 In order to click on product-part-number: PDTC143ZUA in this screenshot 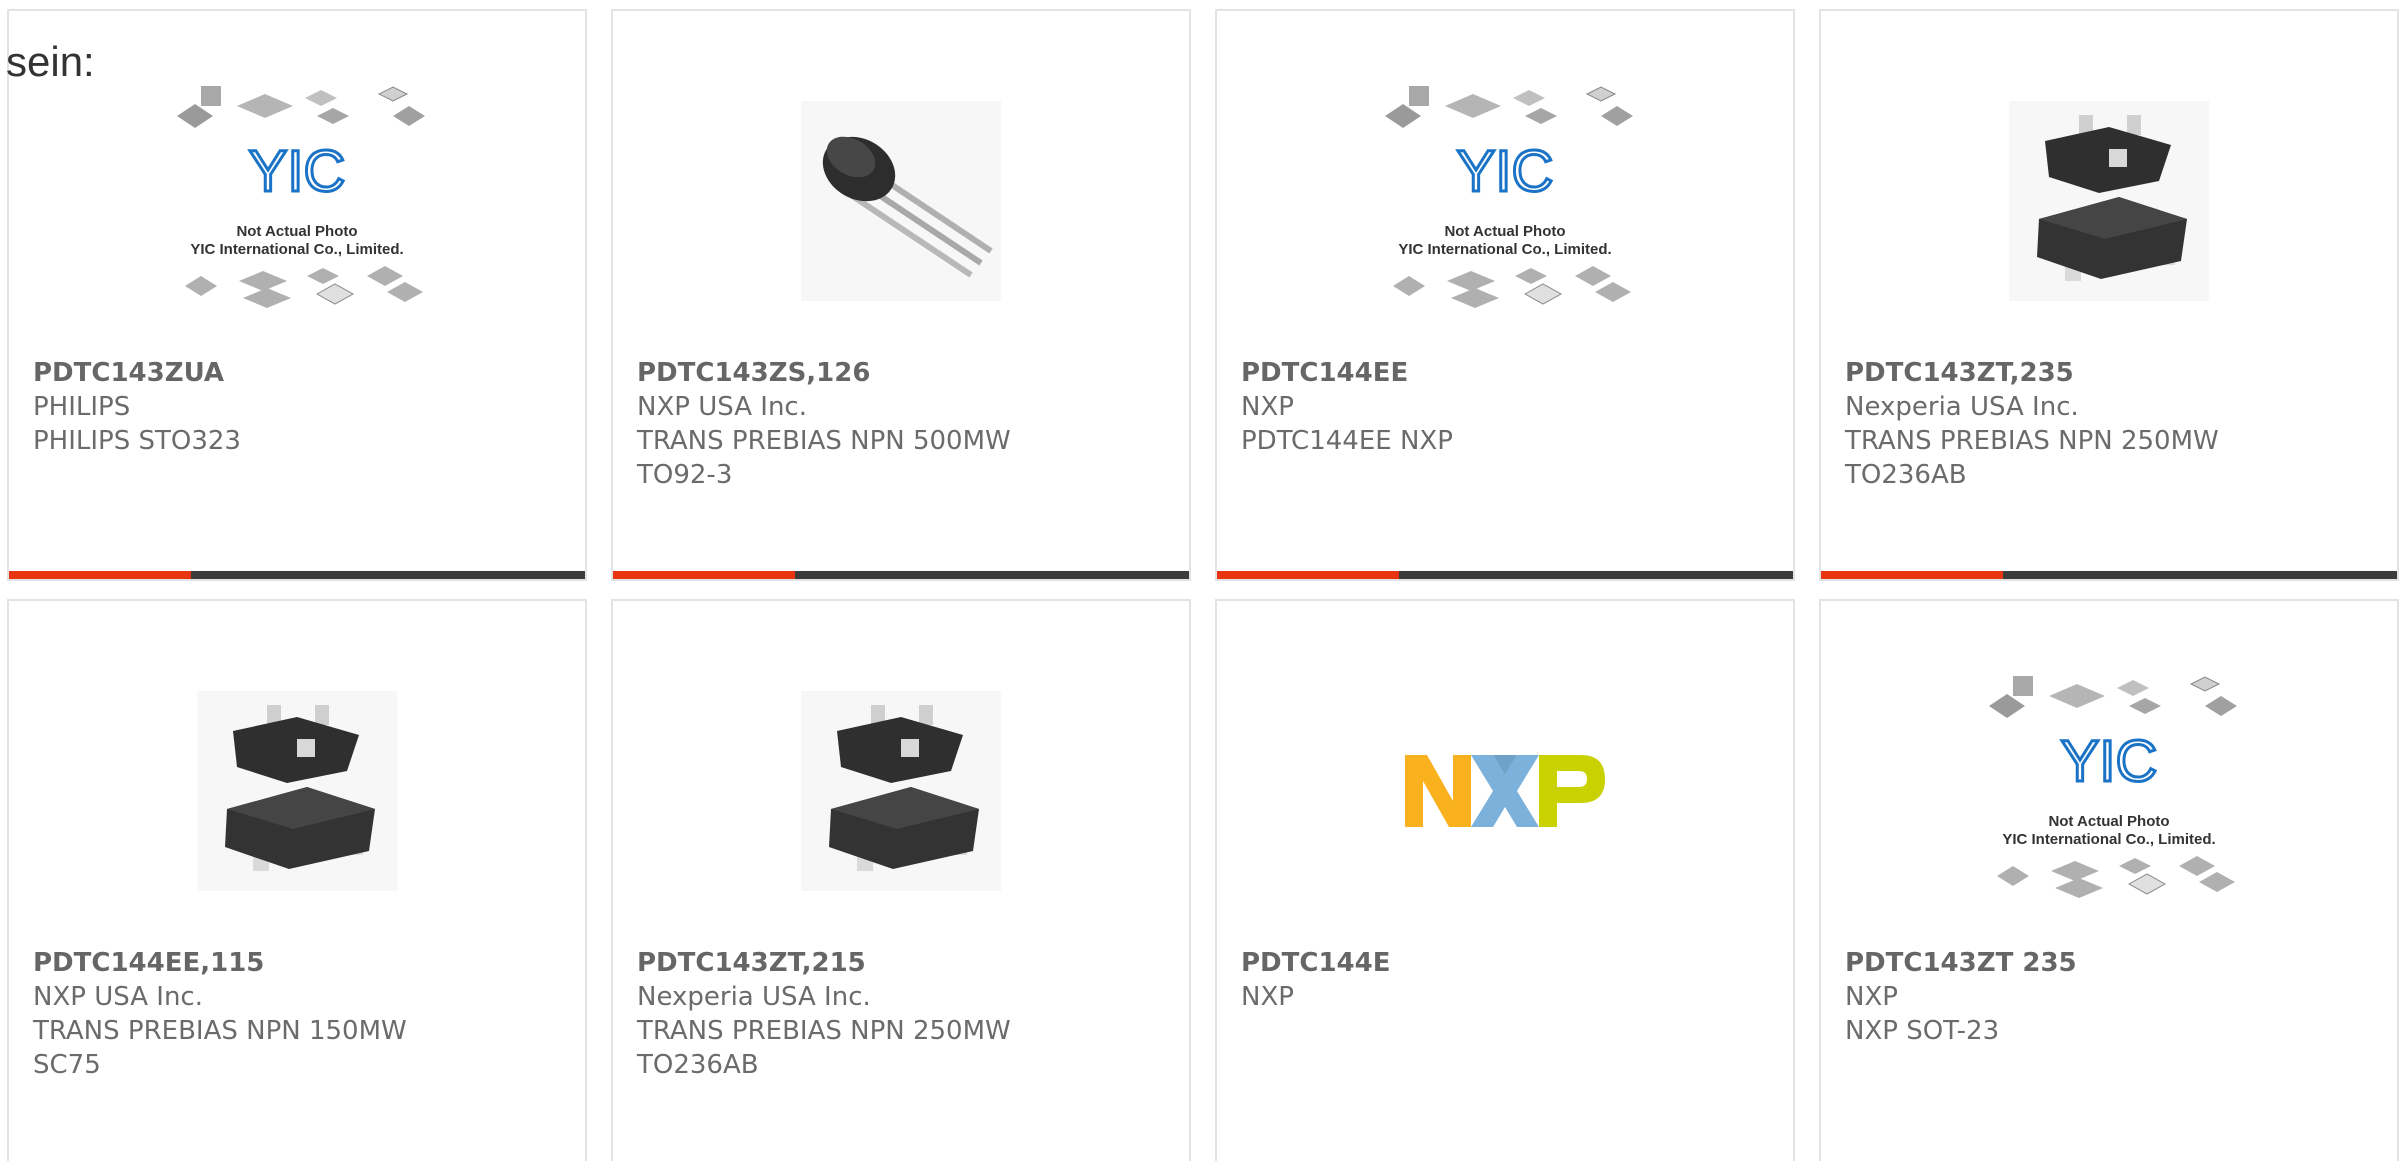, I will do `click(304, 373)`.